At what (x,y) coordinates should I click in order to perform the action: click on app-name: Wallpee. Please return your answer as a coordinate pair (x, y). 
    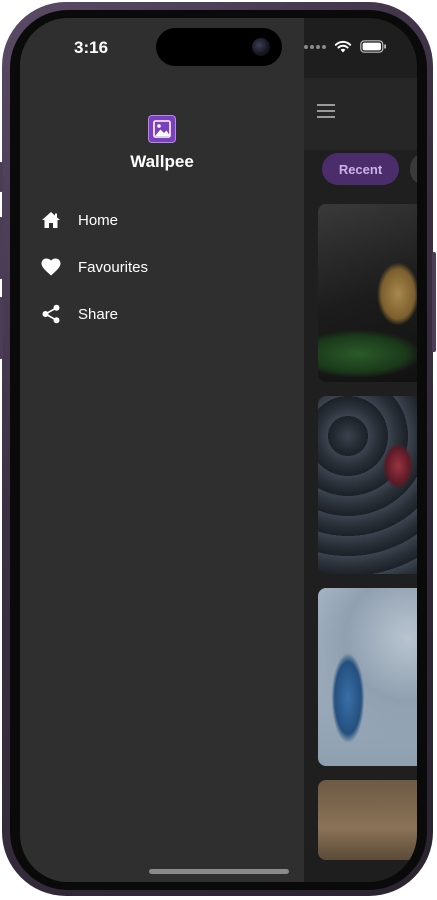
    Looking at the image, I should click on (162, 161).